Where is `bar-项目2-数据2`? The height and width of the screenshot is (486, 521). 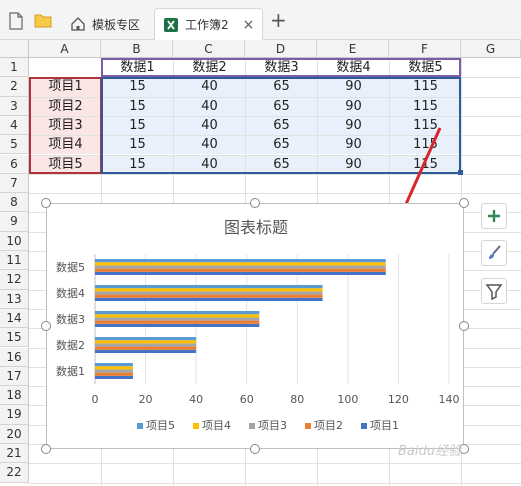 bar-项目2-数据2 is located at coordinates (146, 348).